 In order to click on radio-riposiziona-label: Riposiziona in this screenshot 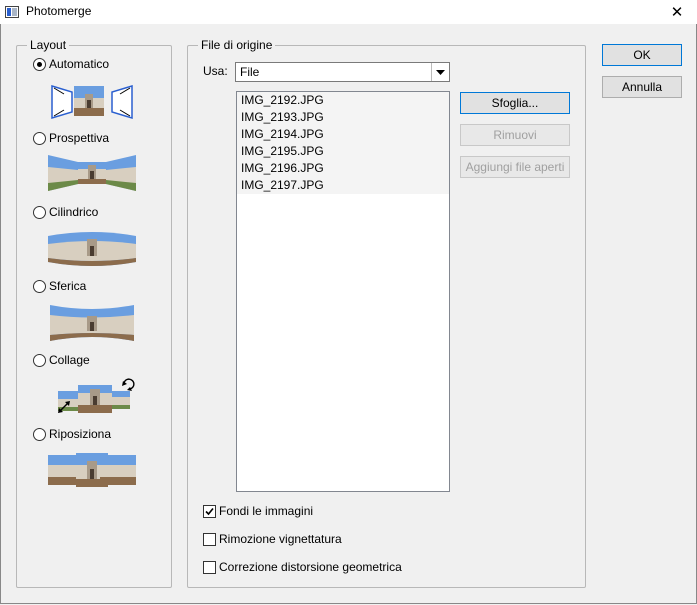, I will do `click(80, 434)`.